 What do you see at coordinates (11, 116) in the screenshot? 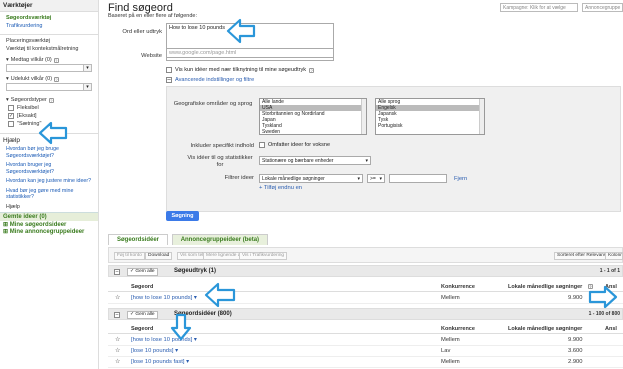
I see `checkbox-checked: ✓` at bounding box center [11, 116].